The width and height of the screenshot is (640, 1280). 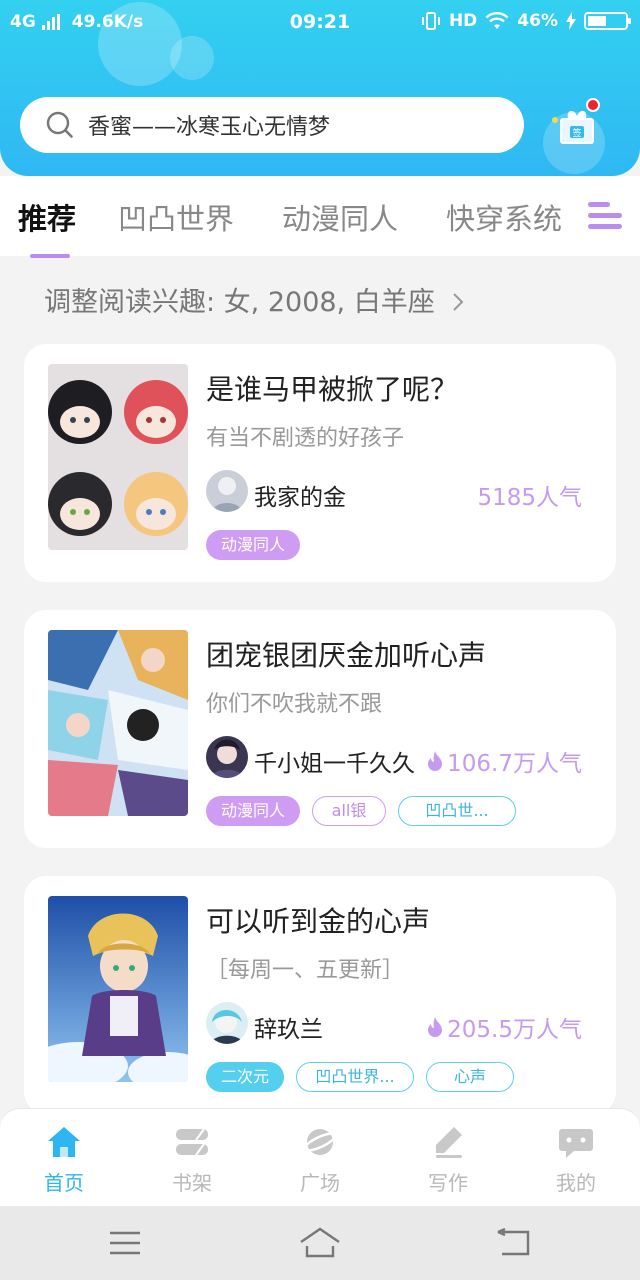 I want to click on nav-label: 写作, so click(x=448, y=1183).